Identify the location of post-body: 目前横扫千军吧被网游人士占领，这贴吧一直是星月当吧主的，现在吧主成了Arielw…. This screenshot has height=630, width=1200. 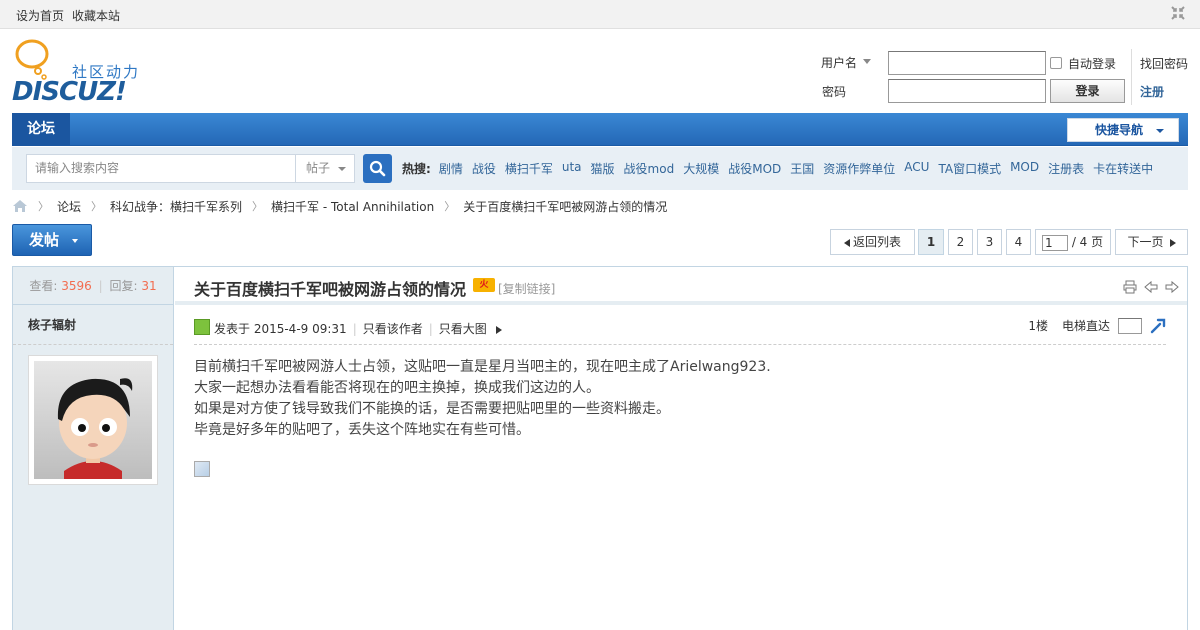
(482, 399).